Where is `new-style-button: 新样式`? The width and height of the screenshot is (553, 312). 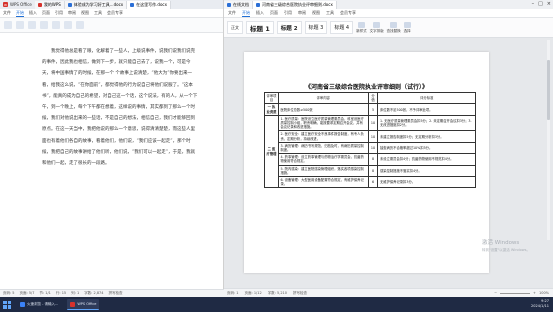
new-style-button: 新样式 is located at coordinates (361, 27).